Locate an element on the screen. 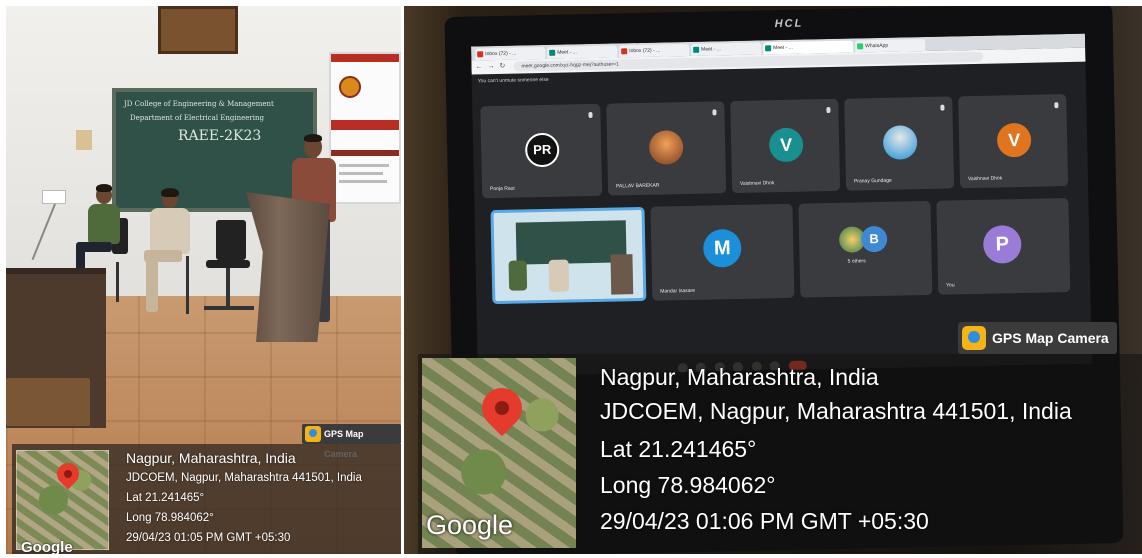 This screenshot has width=1142, height=558. participant-tile-group: B 5 others is located at coordinates (865, 249).